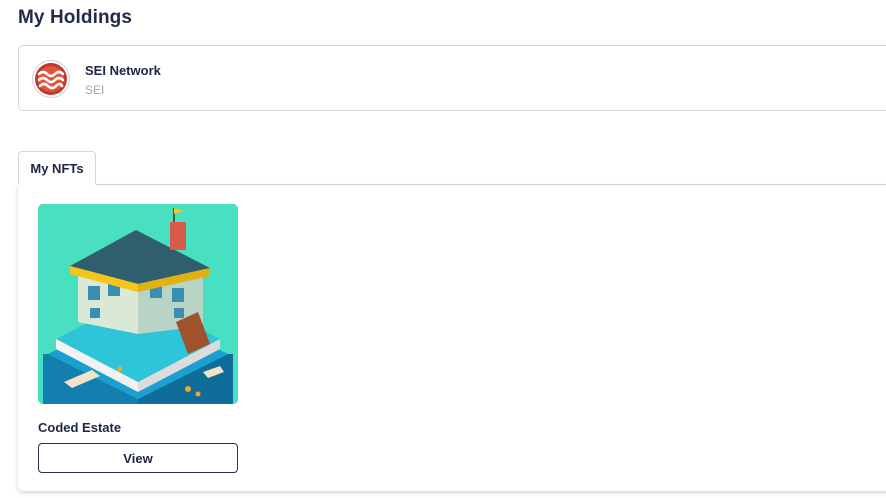 This screenshot has width=886, height=498. I want to click on nft-image, so click(138, 304).